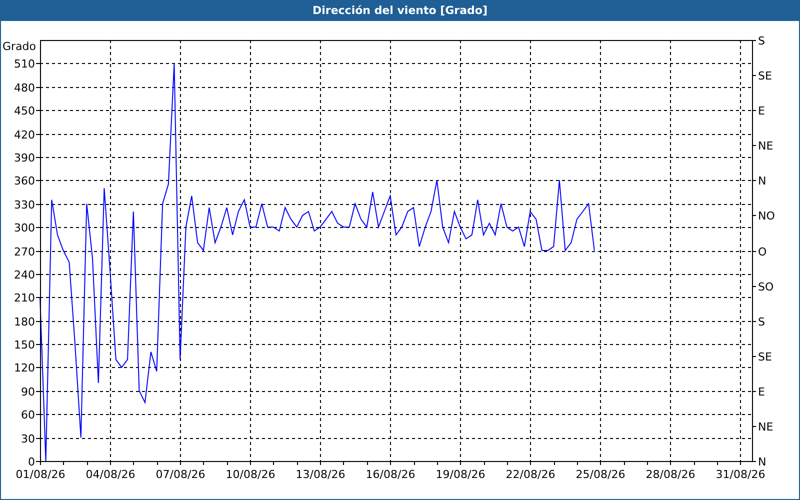  What do you see at coordinates (531, 474) in the screenshot?
I see `axis-tick-label: 22/08/26` at bounding box center [531, 474].